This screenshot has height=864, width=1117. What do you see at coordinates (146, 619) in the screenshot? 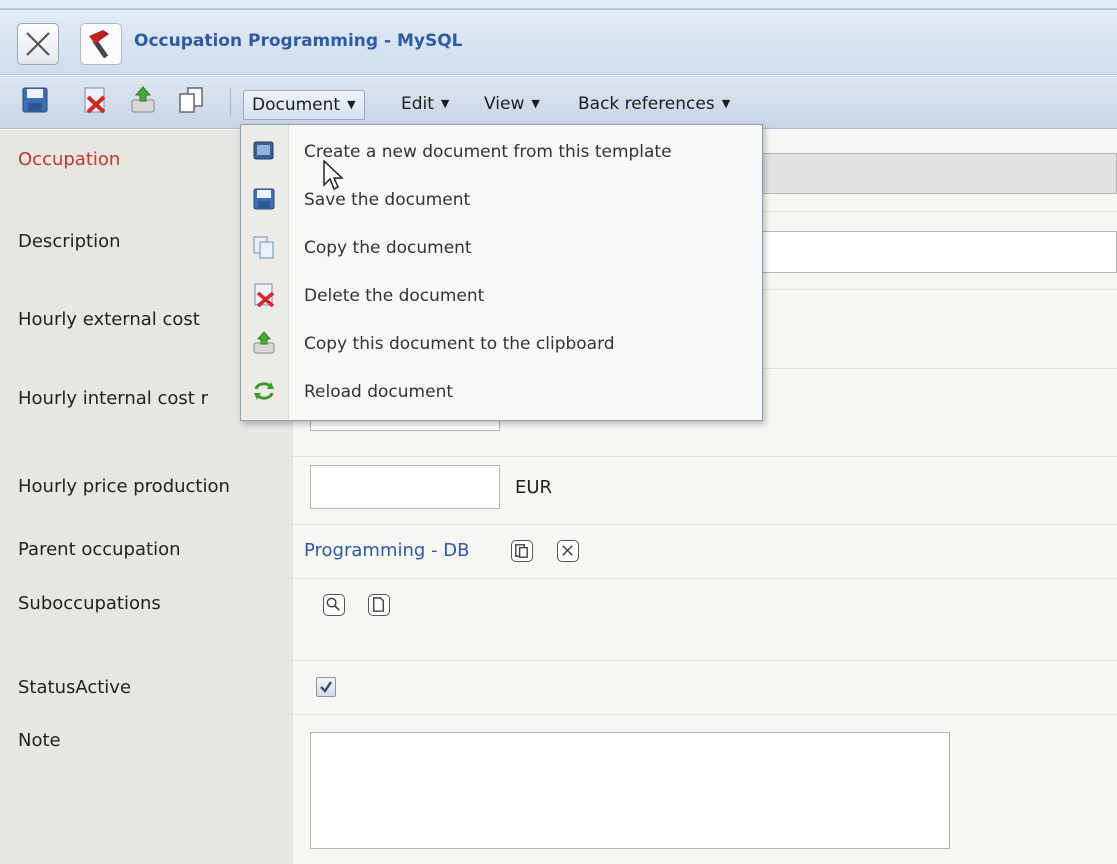
I see `suboccupations-label: Suboccupations` at bounding box center [146, 619].